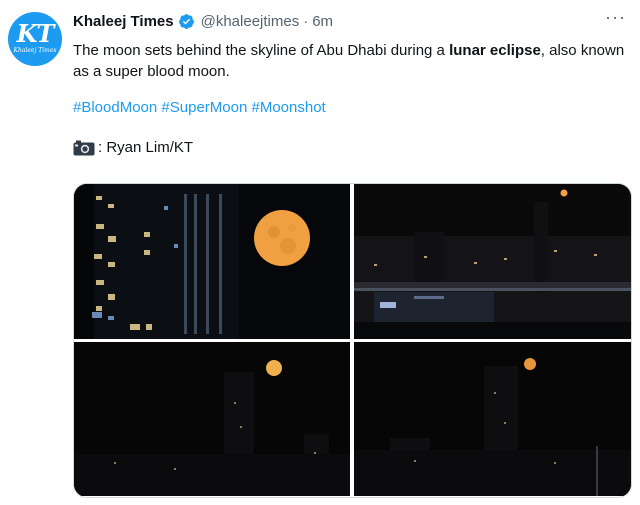 This screenshot has width=640, height=505. Describe the element at coordinates (35, 50) in the screenshot. I see `avatar-logo-subtext: Khaleej Times` at that location.